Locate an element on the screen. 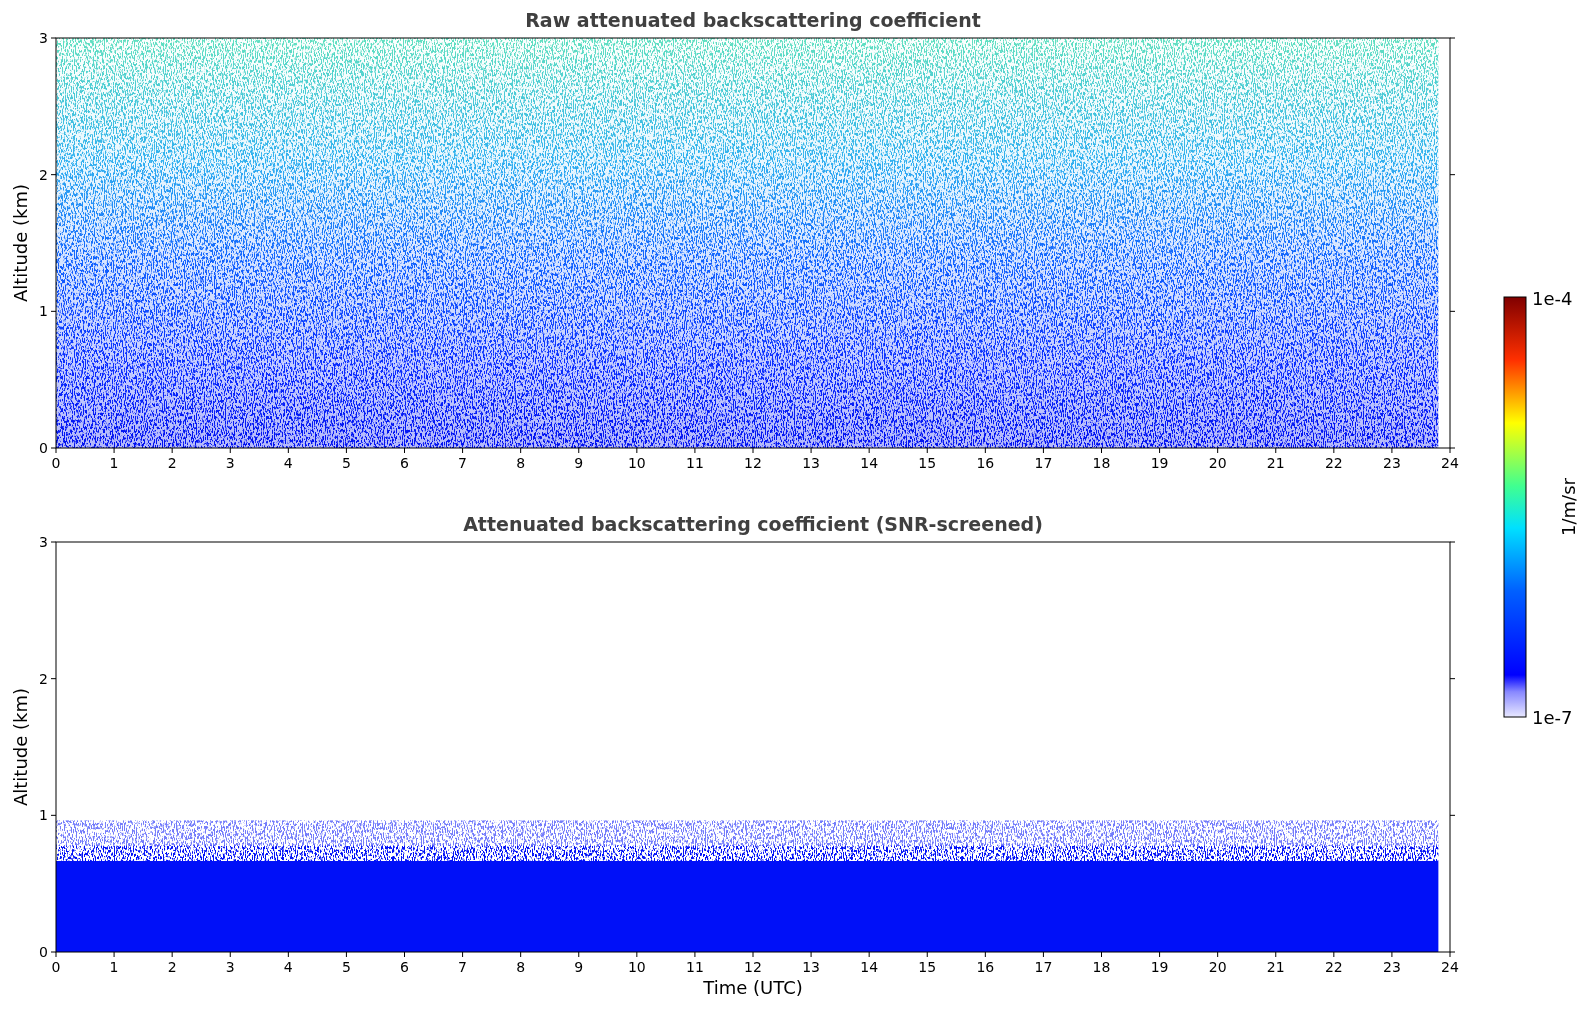 The height and width of the screenshot is (1020, 1595). colorbar-min-label: 1e-7 is located at coordinates (1552, 717).